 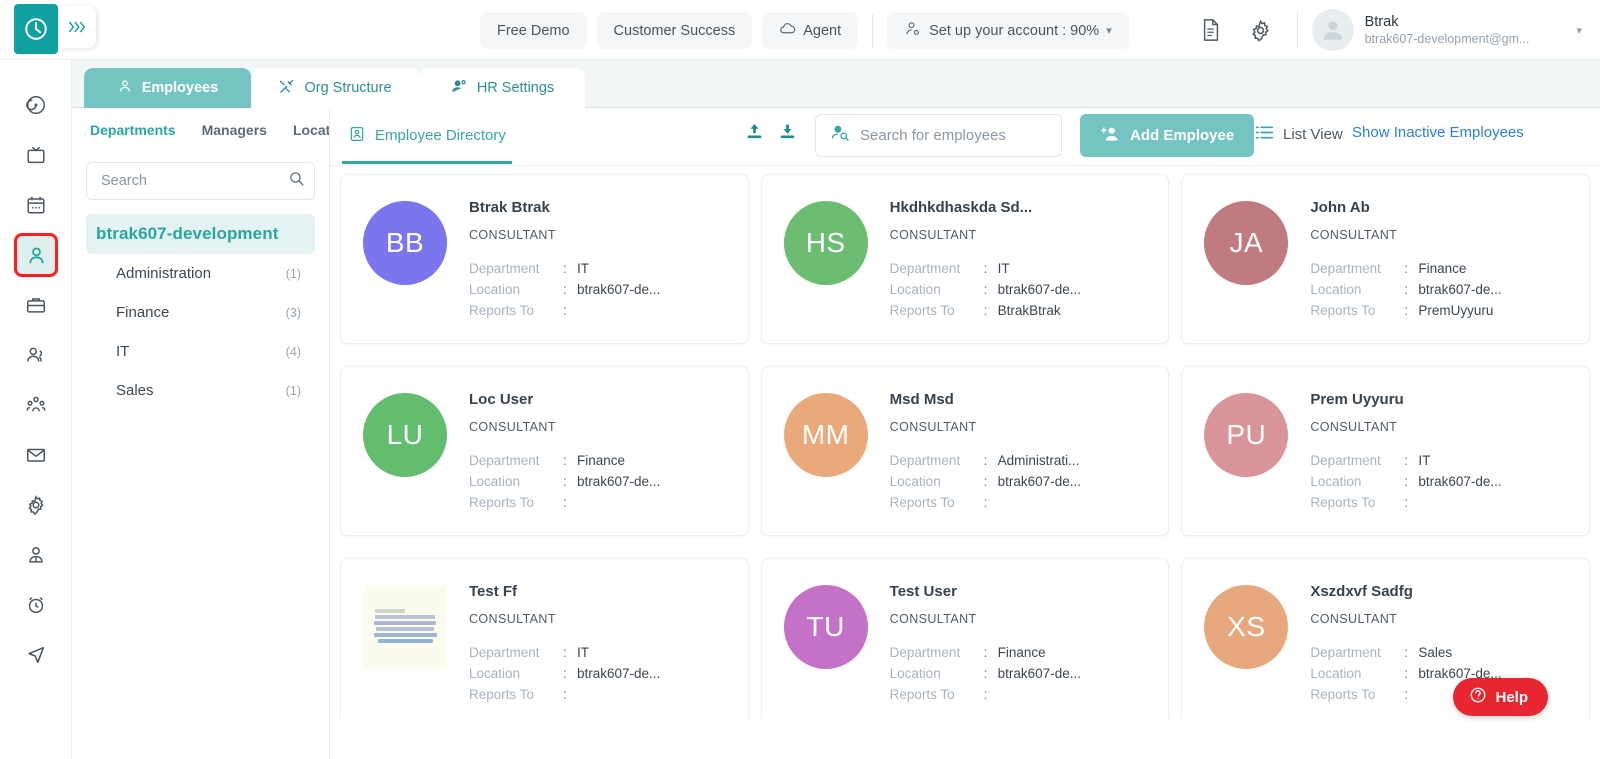 What do you see at coordinates (1299, 134) in the screenshot?
I see `list-view-toggle: List View` at bounding box center [1299, 134].